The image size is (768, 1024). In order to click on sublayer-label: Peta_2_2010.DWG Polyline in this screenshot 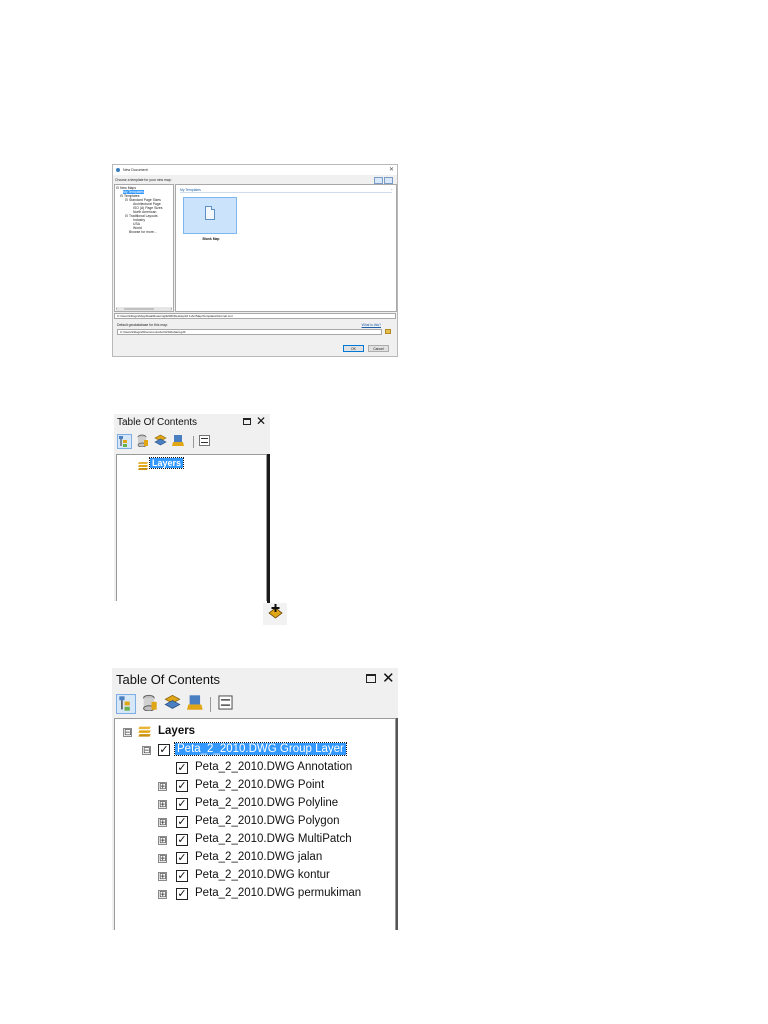, I will do `click(266, 803)`.